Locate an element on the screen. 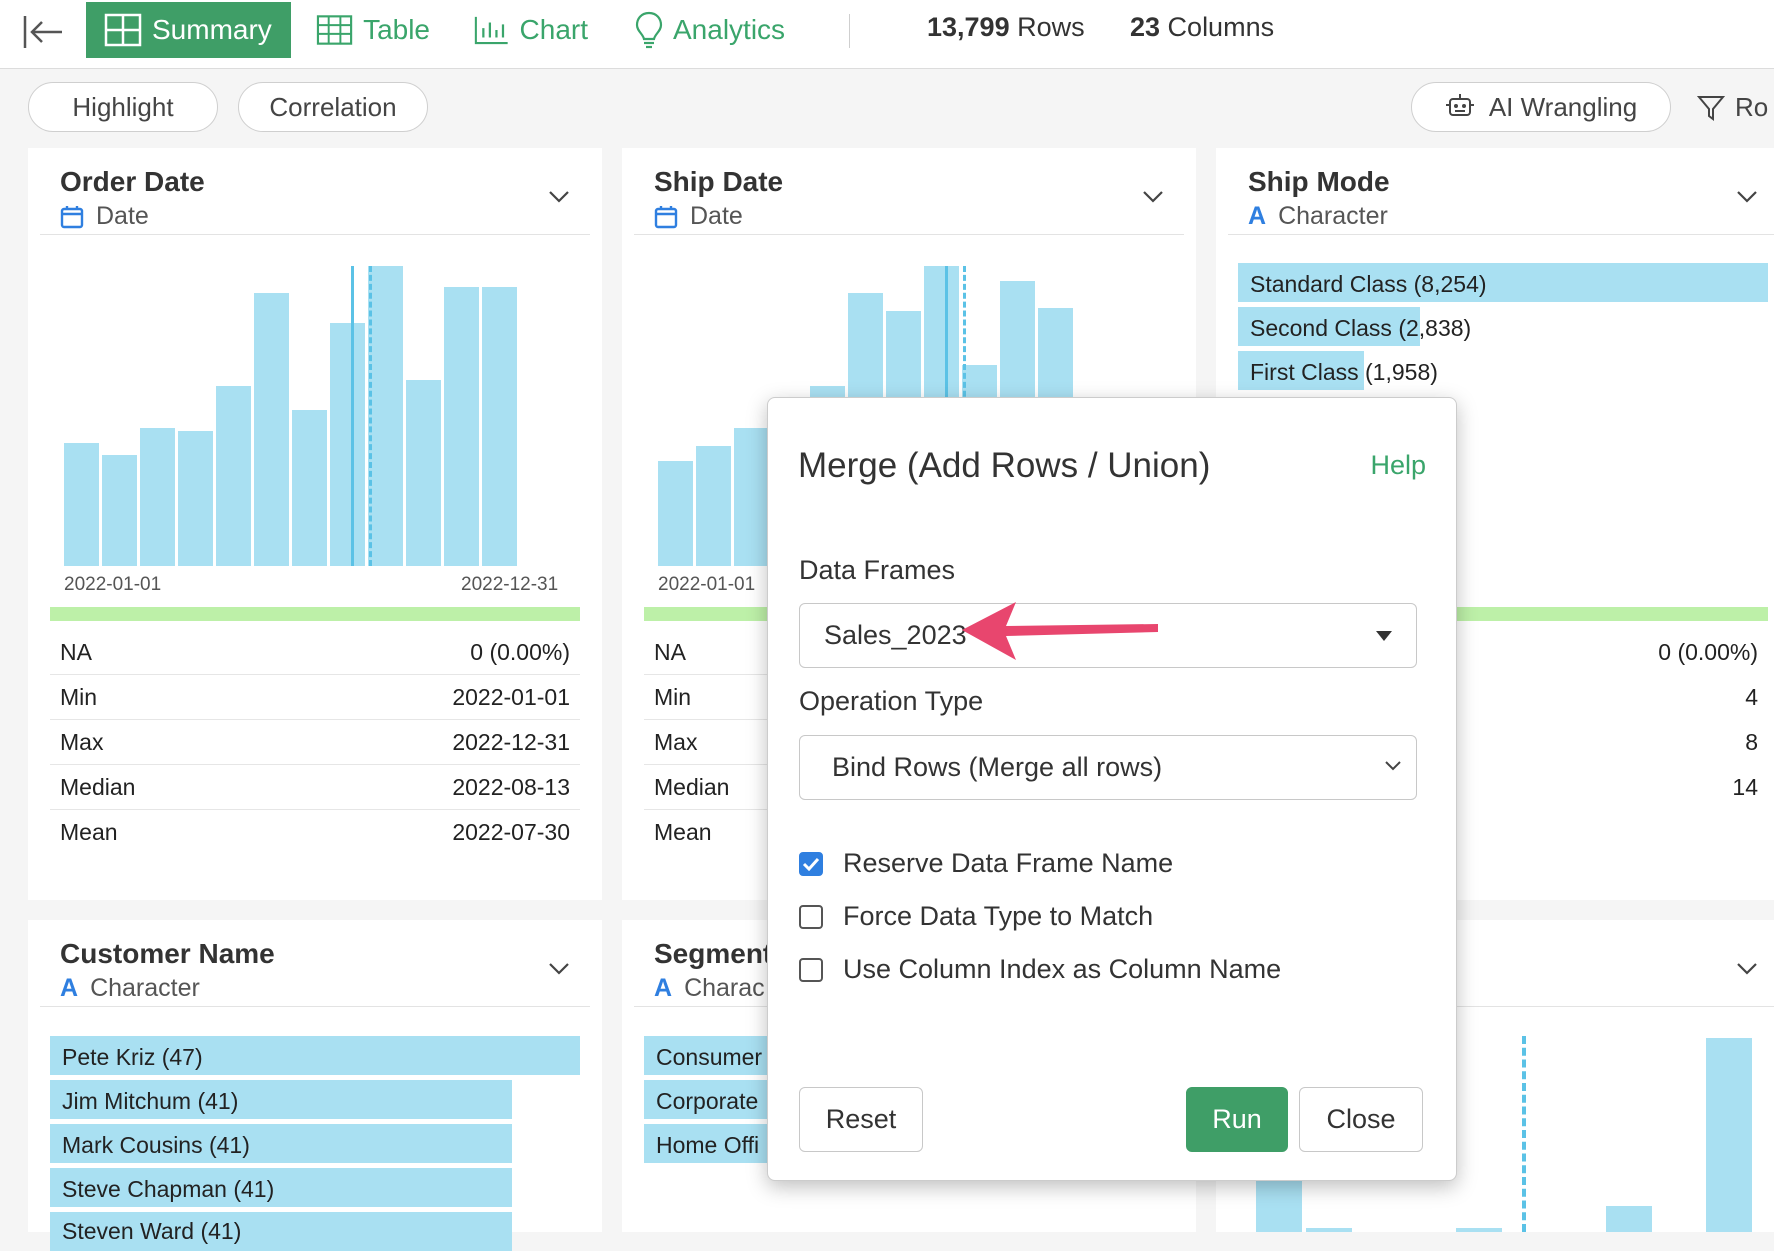 This screenshot has height=1251, width=1774. filter-icon is located at coordinates (1711, 108).